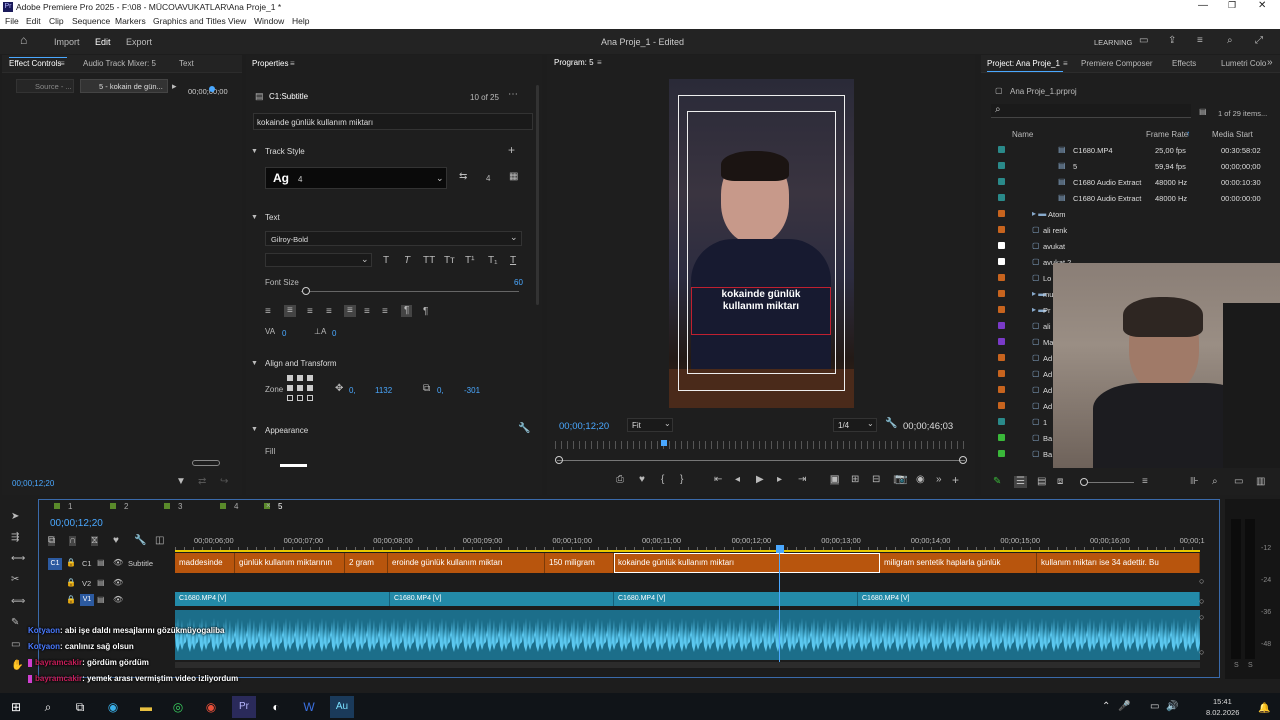  Describe the element at coordinates (779, 480) in the screenshot. I see `step-forward-icon: ▸` at that location.